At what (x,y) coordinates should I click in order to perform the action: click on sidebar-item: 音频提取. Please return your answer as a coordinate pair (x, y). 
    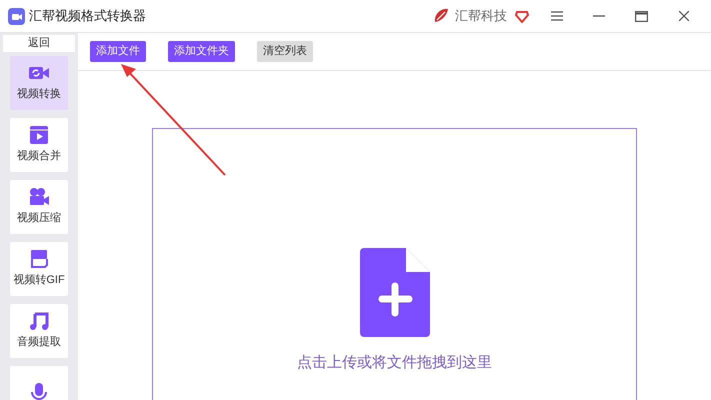
    Looking at the image, I should click on (39, 331).